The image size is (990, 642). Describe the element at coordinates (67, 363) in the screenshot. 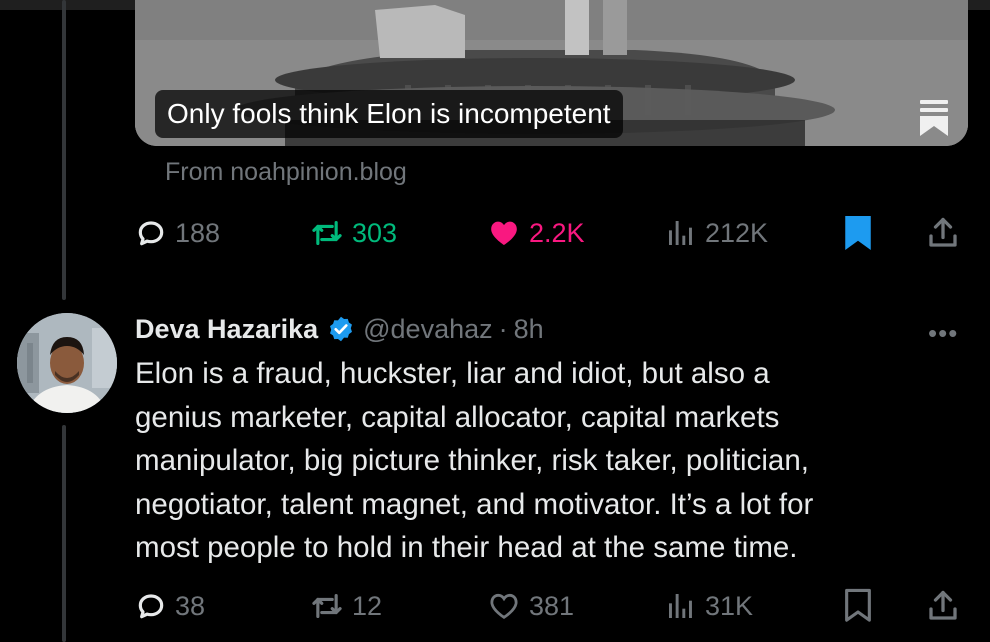

I see `avatar` at that location.